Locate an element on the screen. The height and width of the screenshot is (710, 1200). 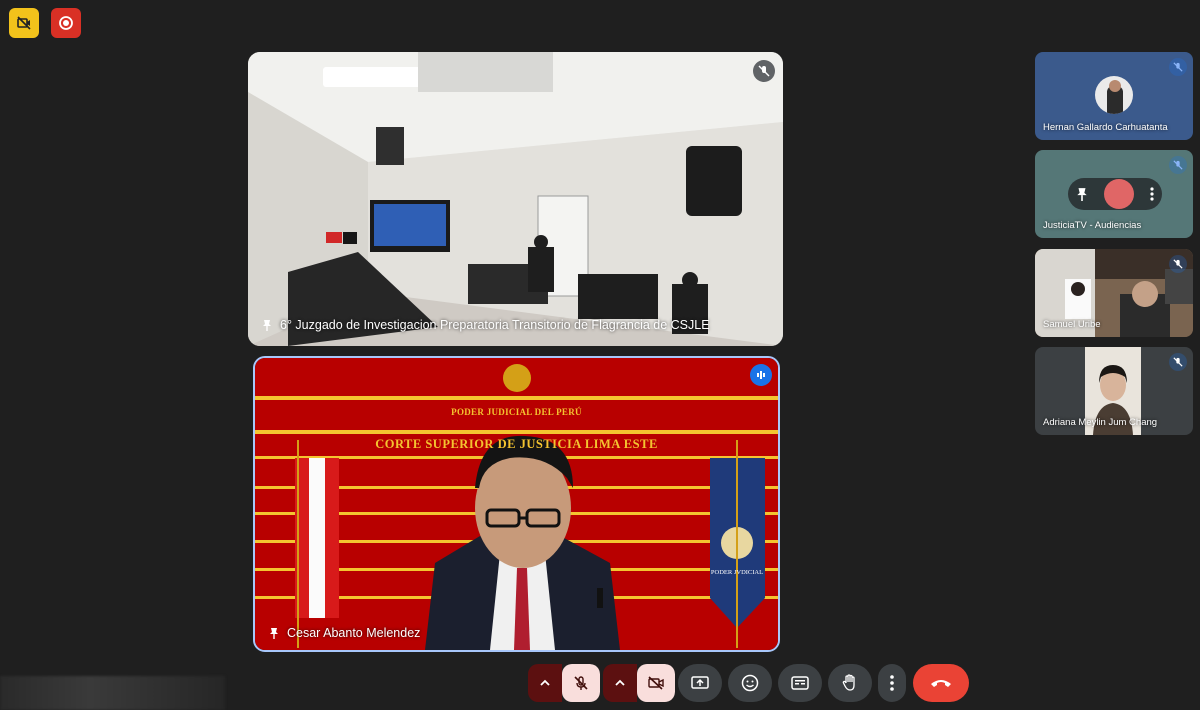
raise-hand-button is located at coordinates (850, 683).